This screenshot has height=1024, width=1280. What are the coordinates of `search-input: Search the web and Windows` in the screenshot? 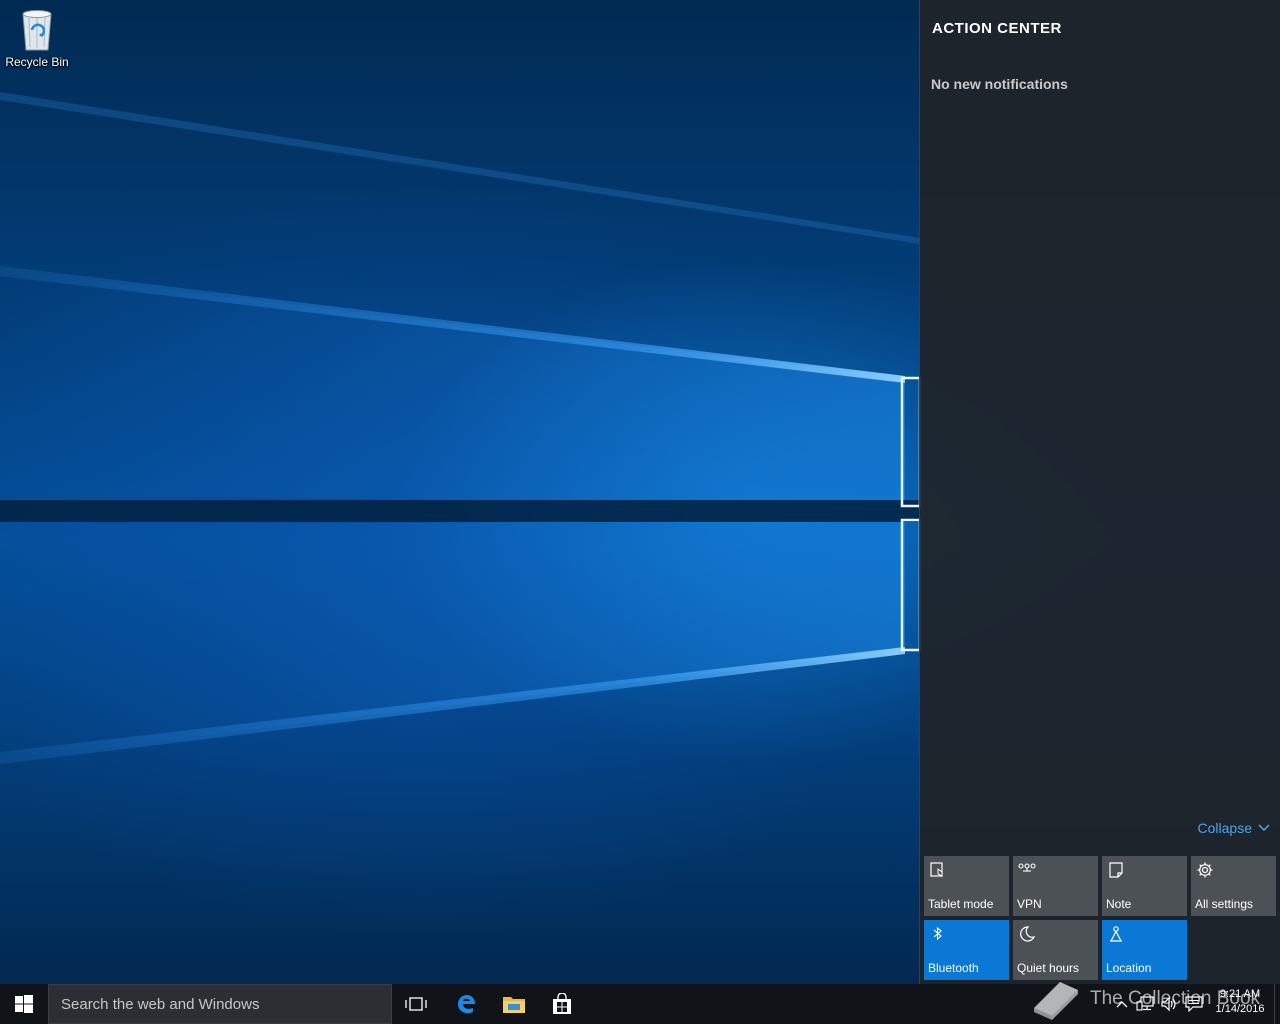 It's located at (220, 1004).